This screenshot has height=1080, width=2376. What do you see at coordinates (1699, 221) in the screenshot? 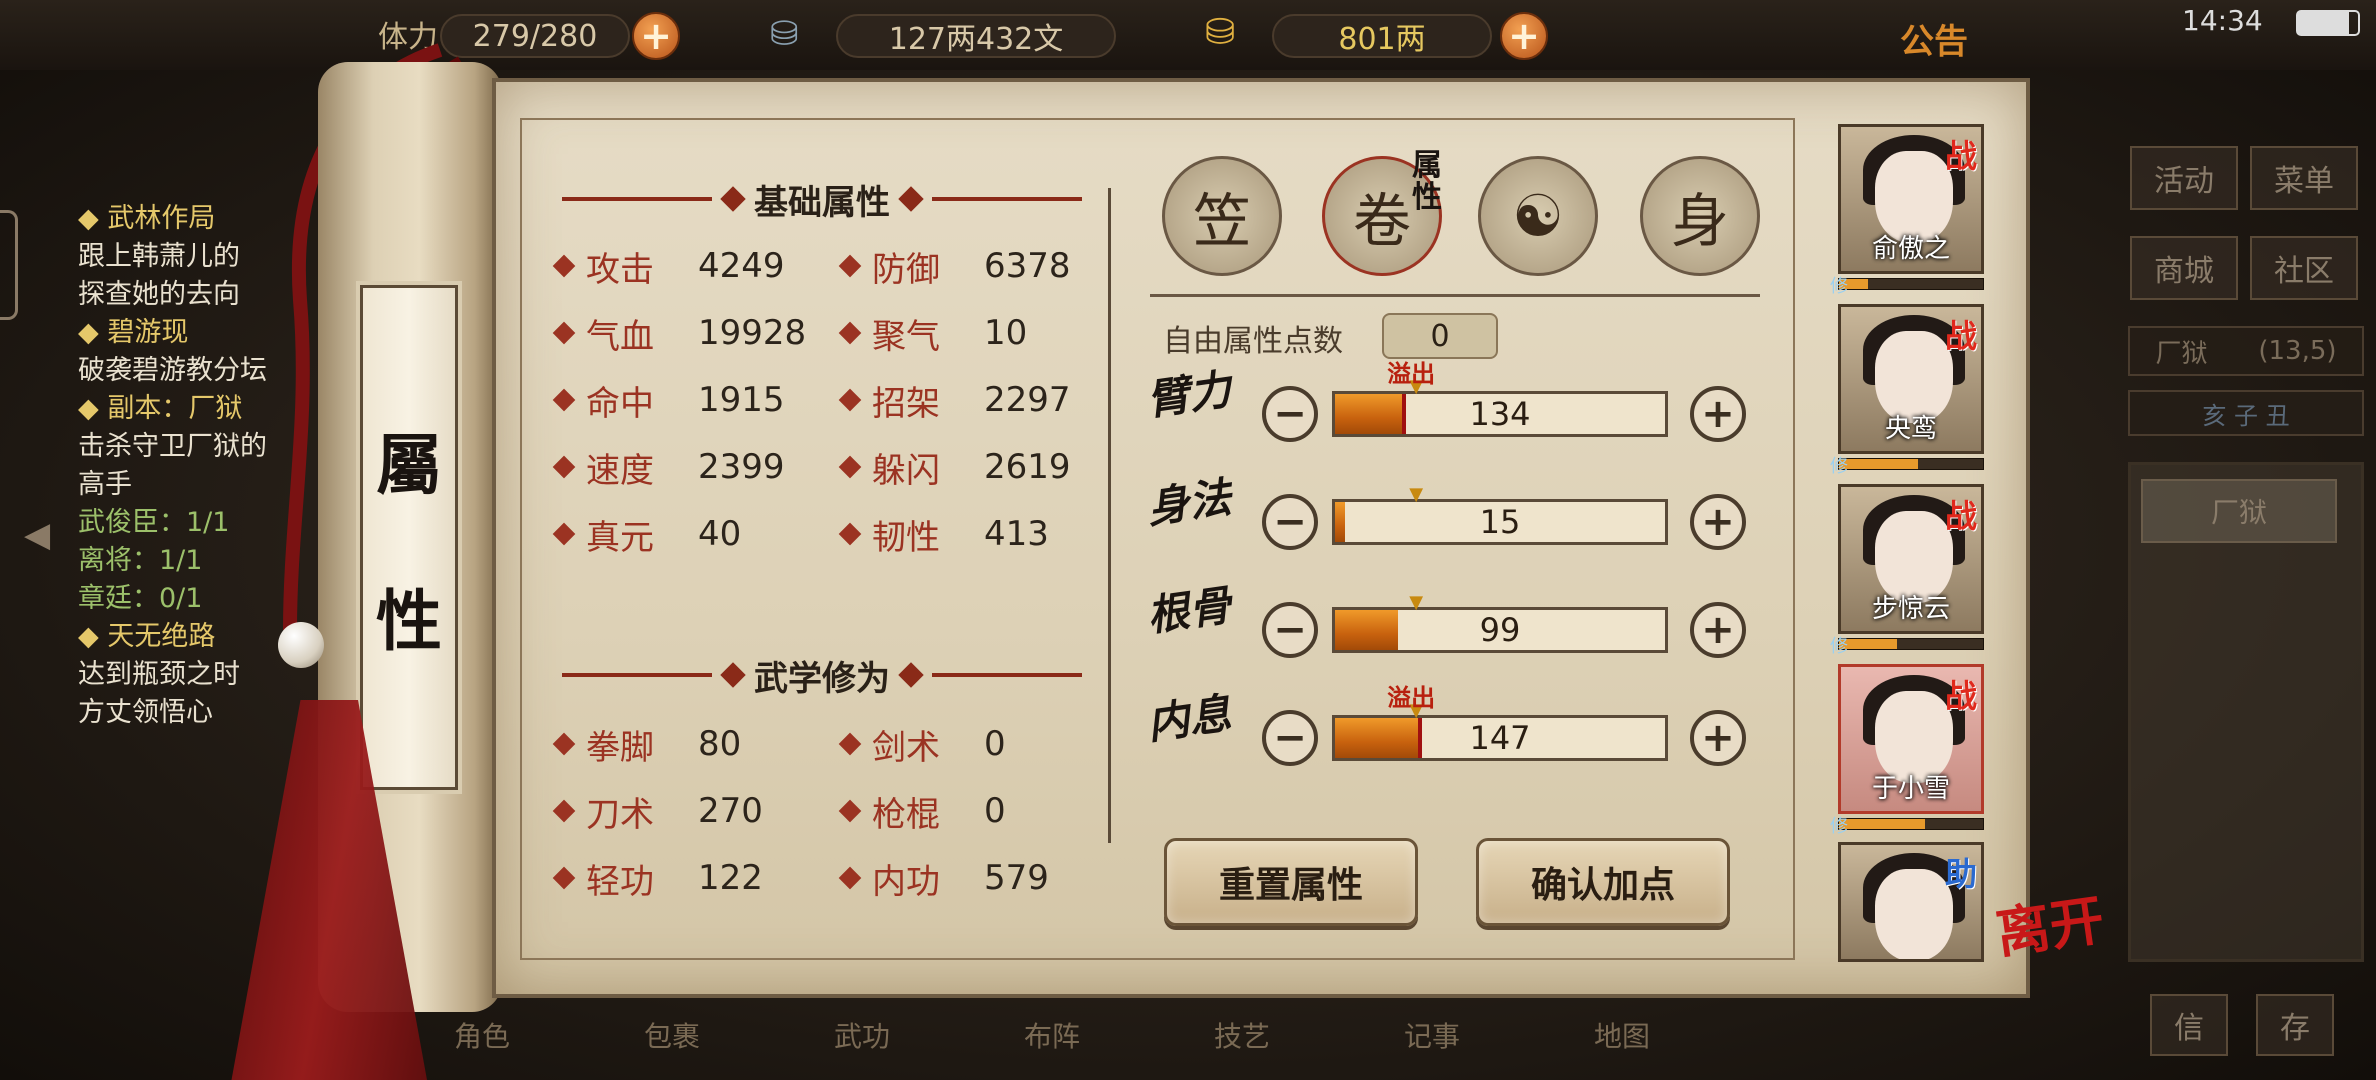
I see `meridian-body-icon: 身` at bounding box center [1699, 221].